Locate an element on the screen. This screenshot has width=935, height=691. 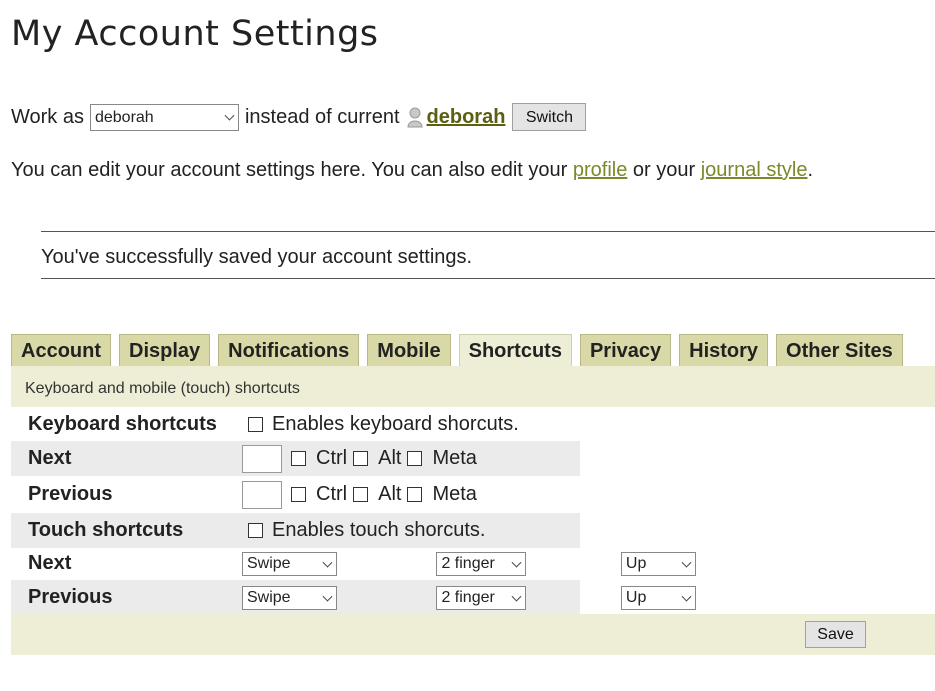
instead-of-text: instead of current is located at coordinates (322, 116).